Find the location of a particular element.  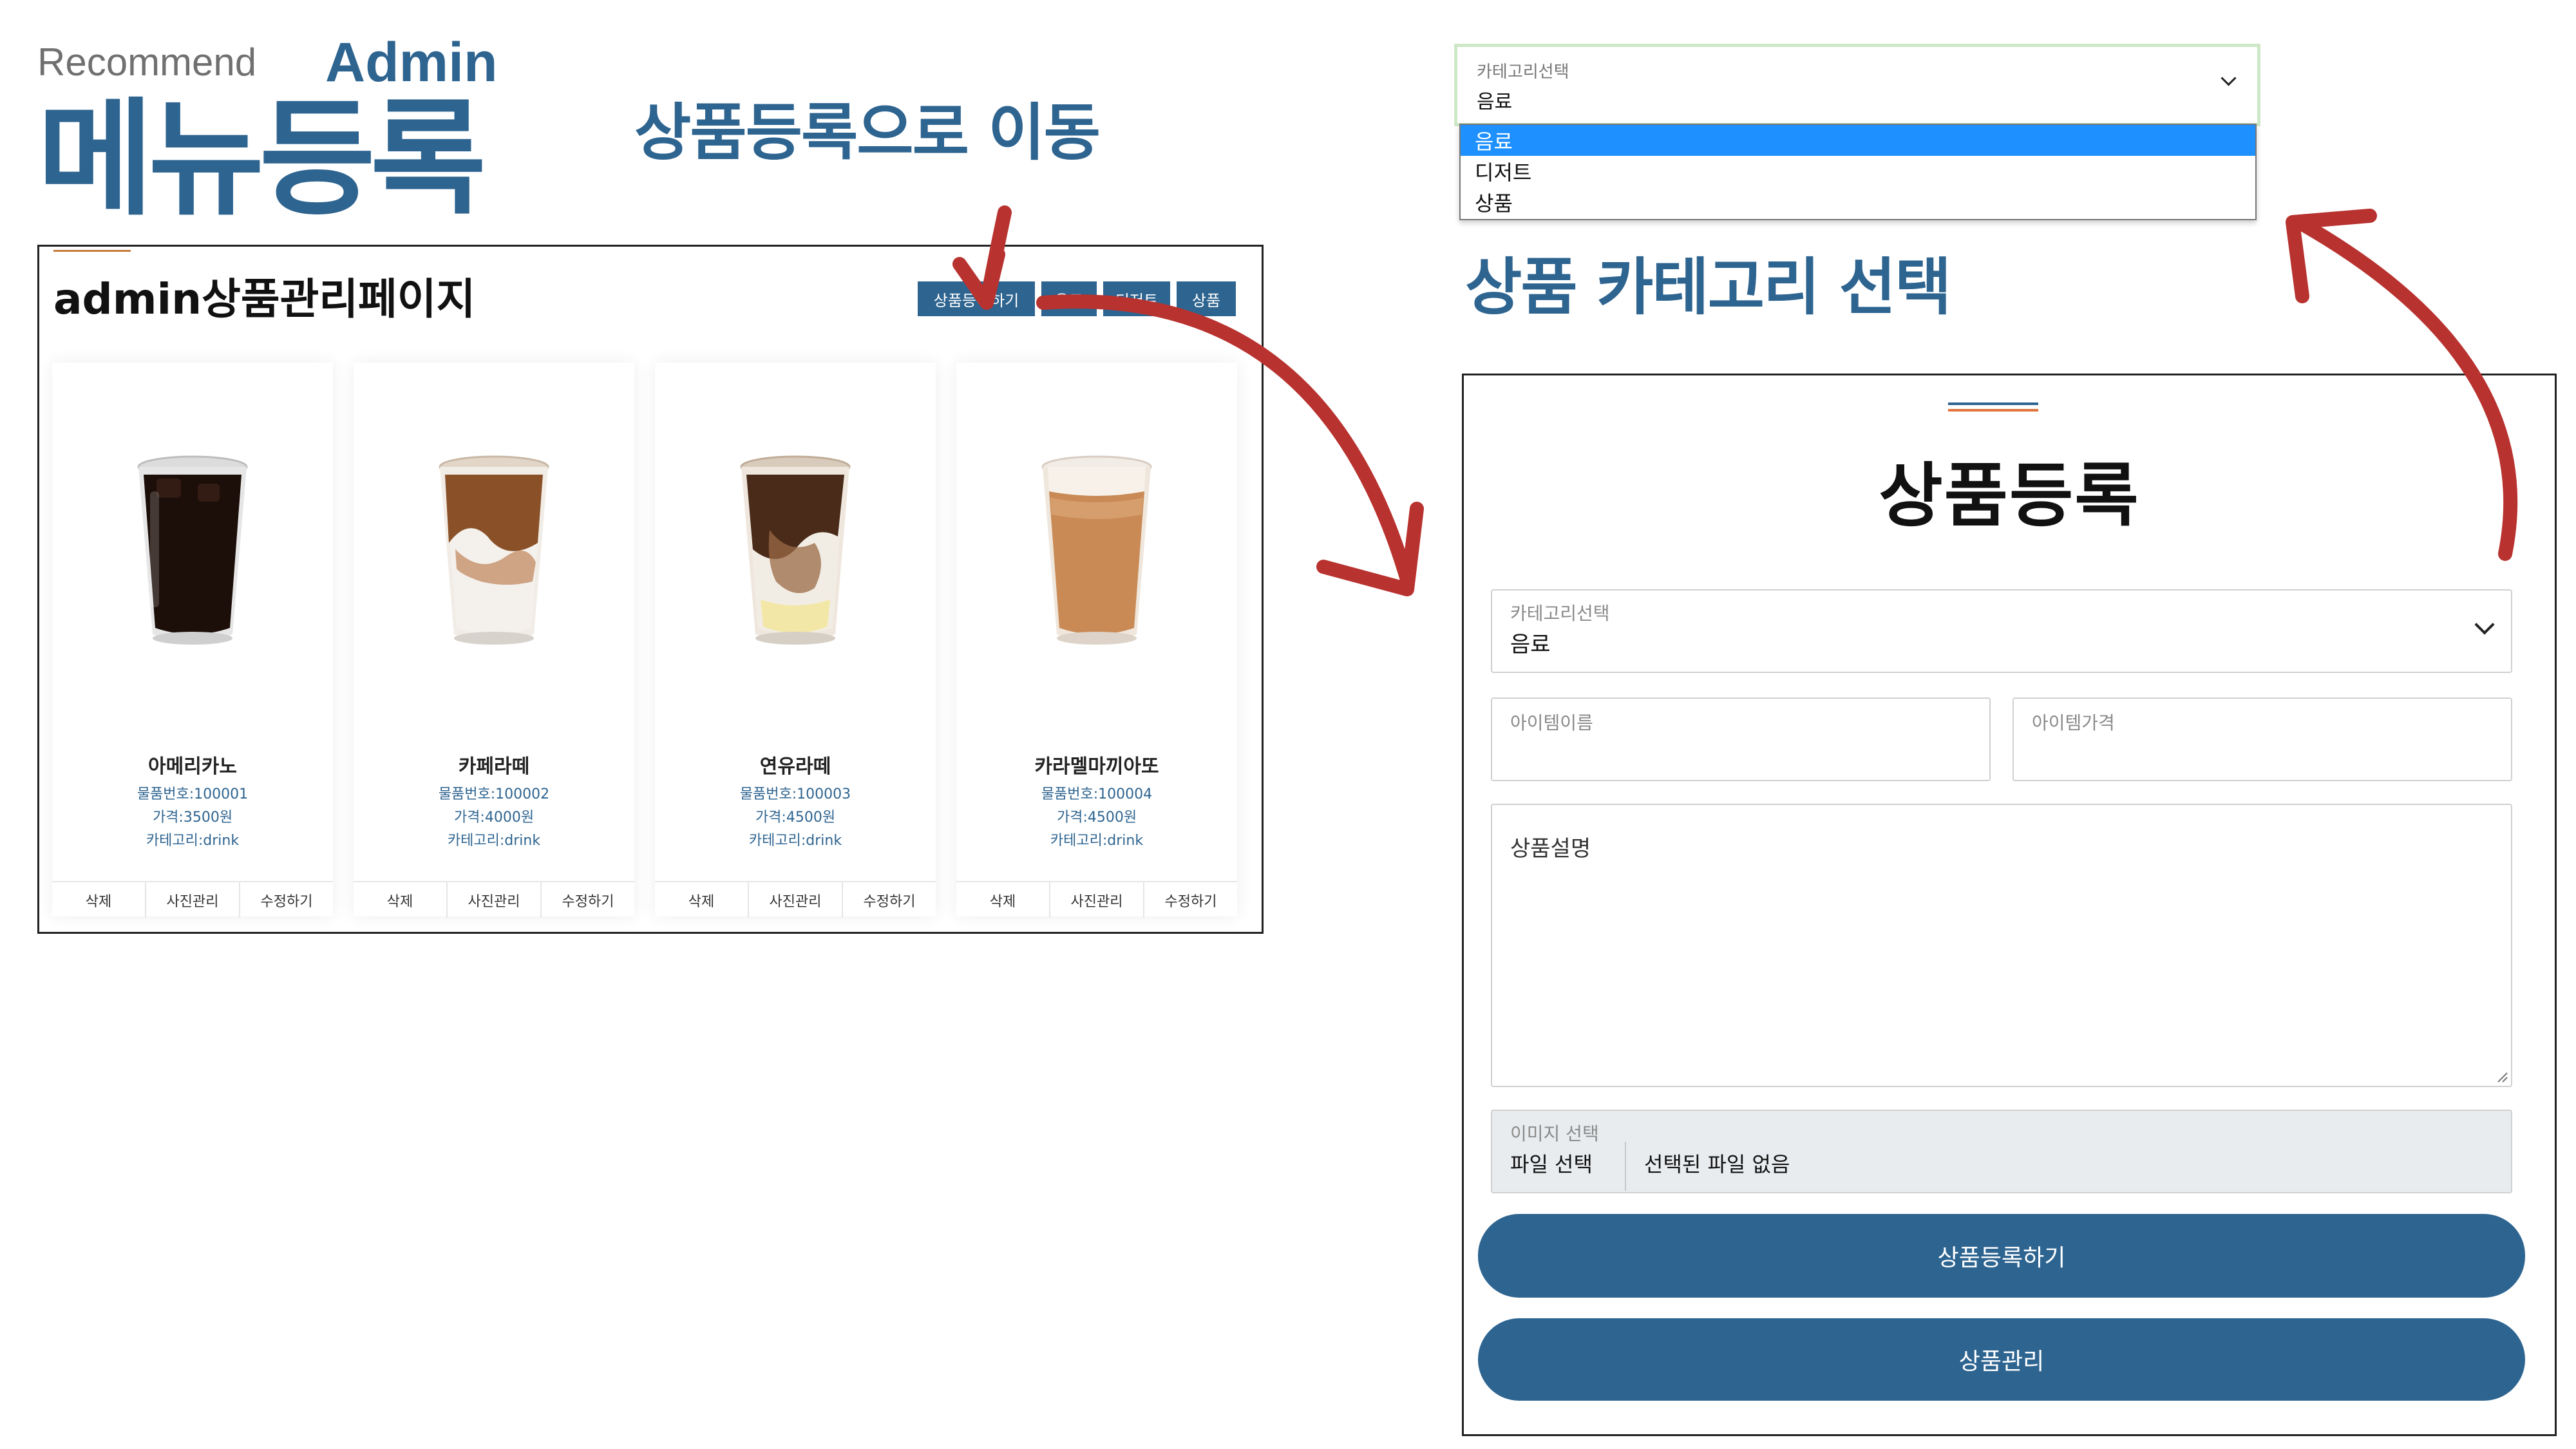

product-number: 물품번호:100004 is located at coordinates (1097, 794).